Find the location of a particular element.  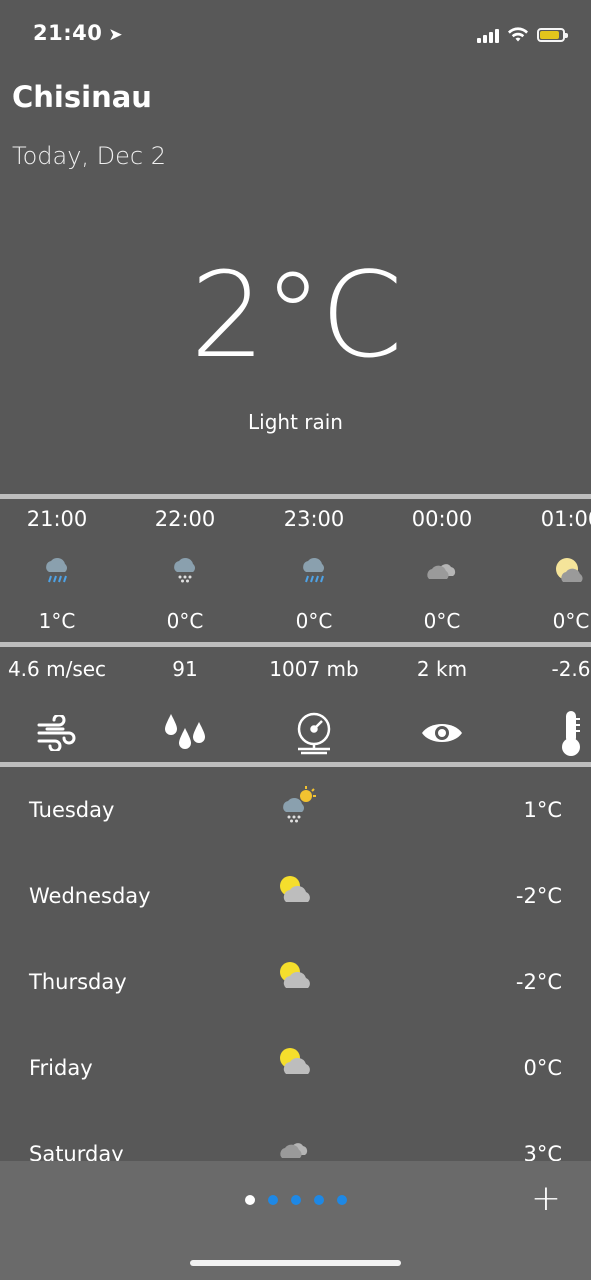

humidity-value: 91 is located at coordinates (185, 669).